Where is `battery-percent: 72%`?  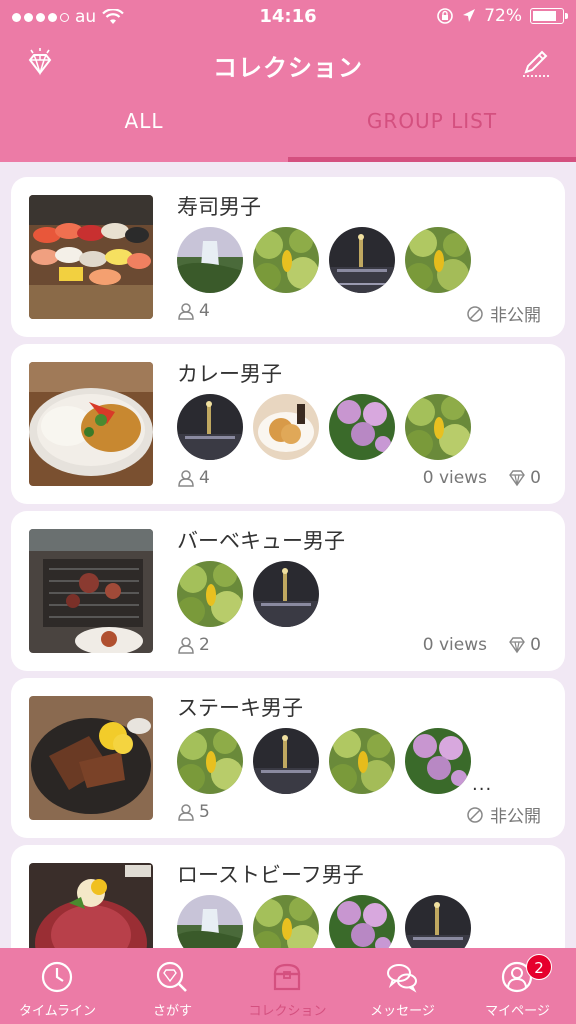
battery-percent: 72% is located at coordinates (503, 16).